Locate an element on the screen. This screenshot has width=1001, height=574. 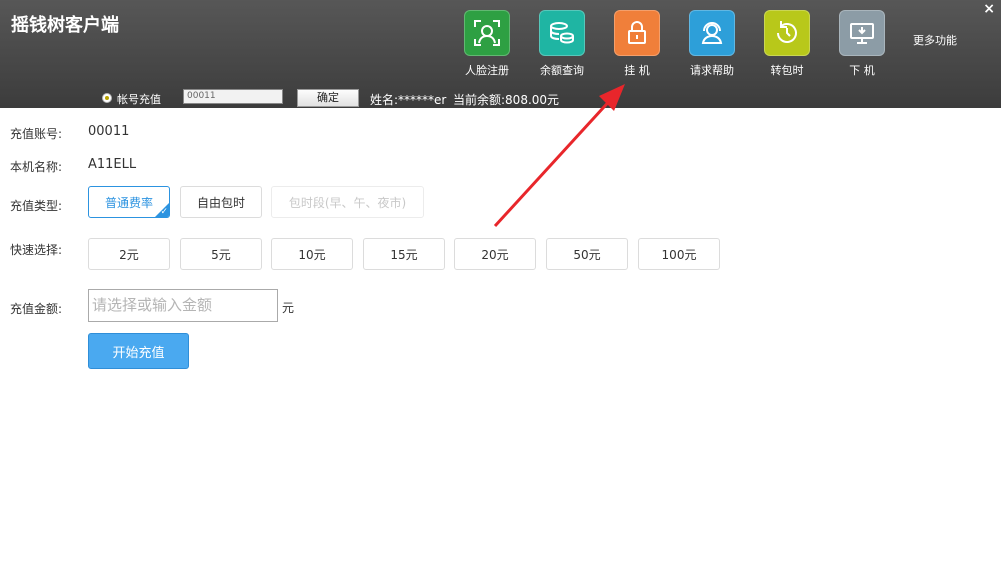
machine-value: A11ELL is located at coordinates (112, 164).